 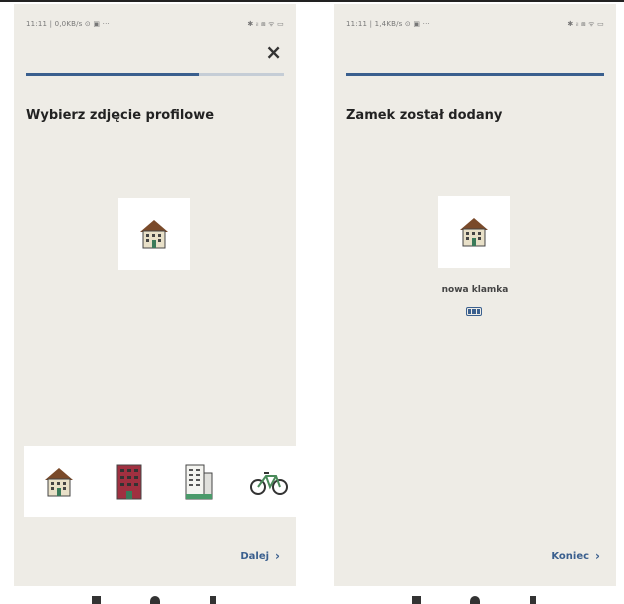 What do you see at coordinates (475, 24) in the screenshot?
I see `status-bar: 11:11 | 1,4KB/s ⊙ ▣ ··· ✱ ᵢₗ ⧈ ᯤ ▭` at bounding box center [475, 24].